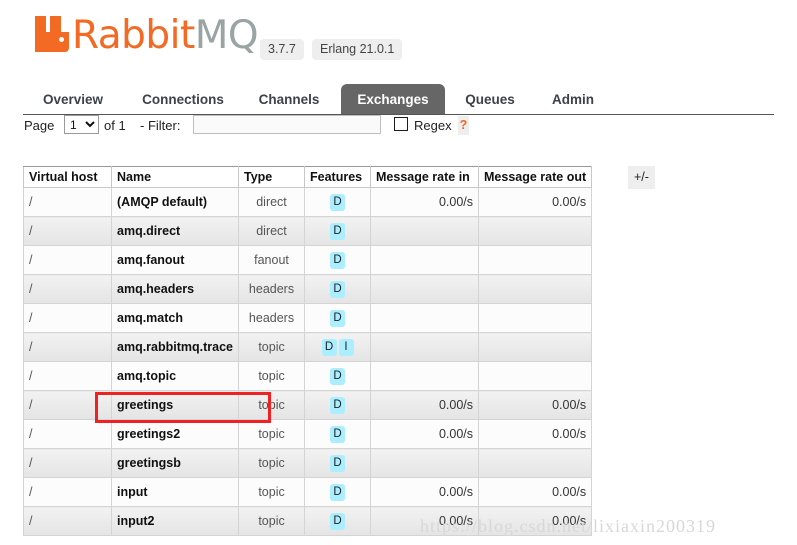 Image resolution: width=797 pixels, height=545 pixels. I want to click on help-question-icon: ?, so click(463, 125).